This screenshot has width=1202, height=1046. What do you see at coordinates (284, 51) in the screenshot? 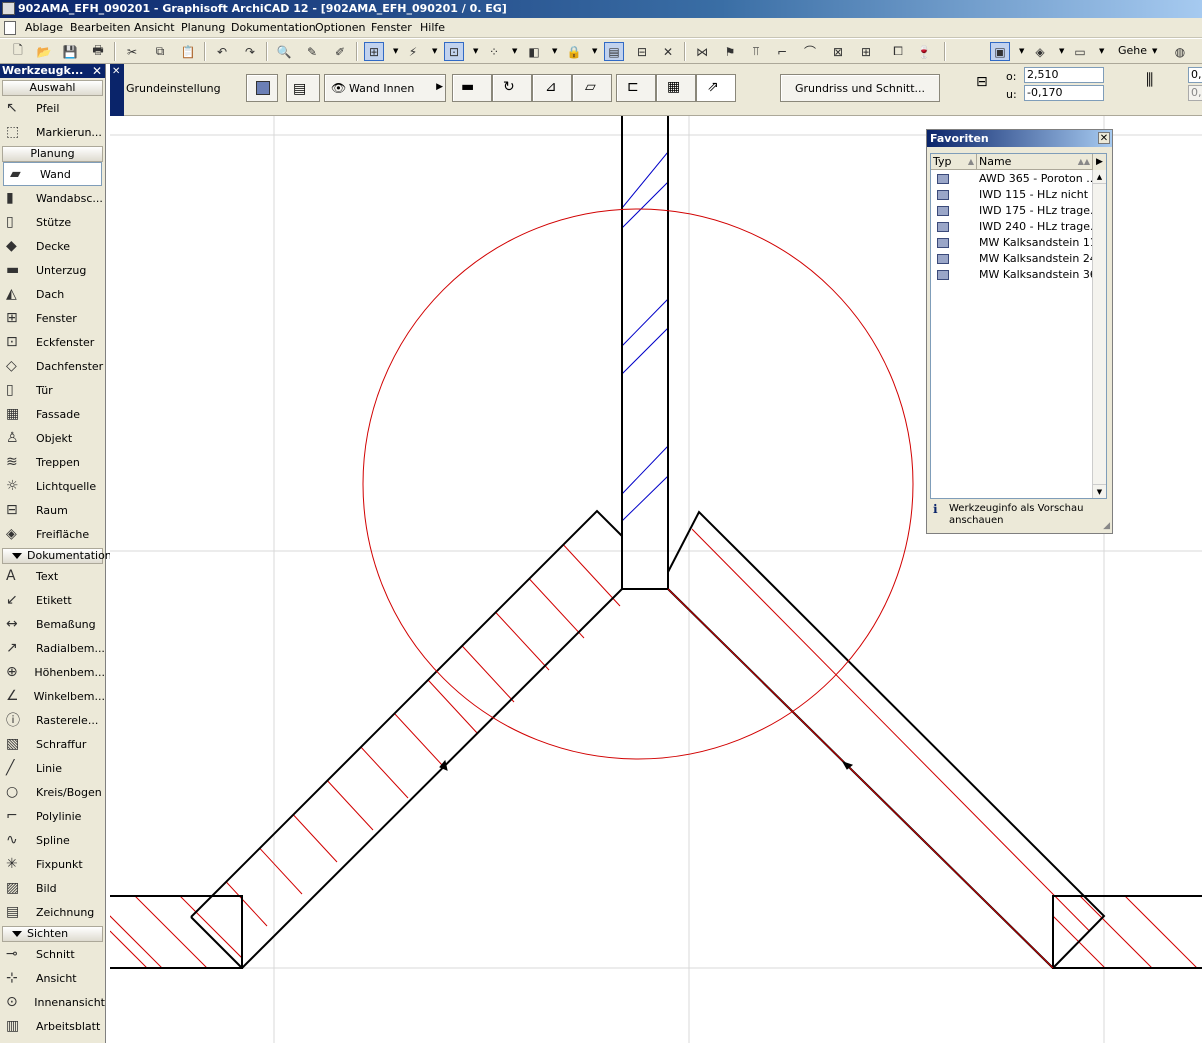
I see `find-select-icon: 🔍` at bounding box center [284, 51].